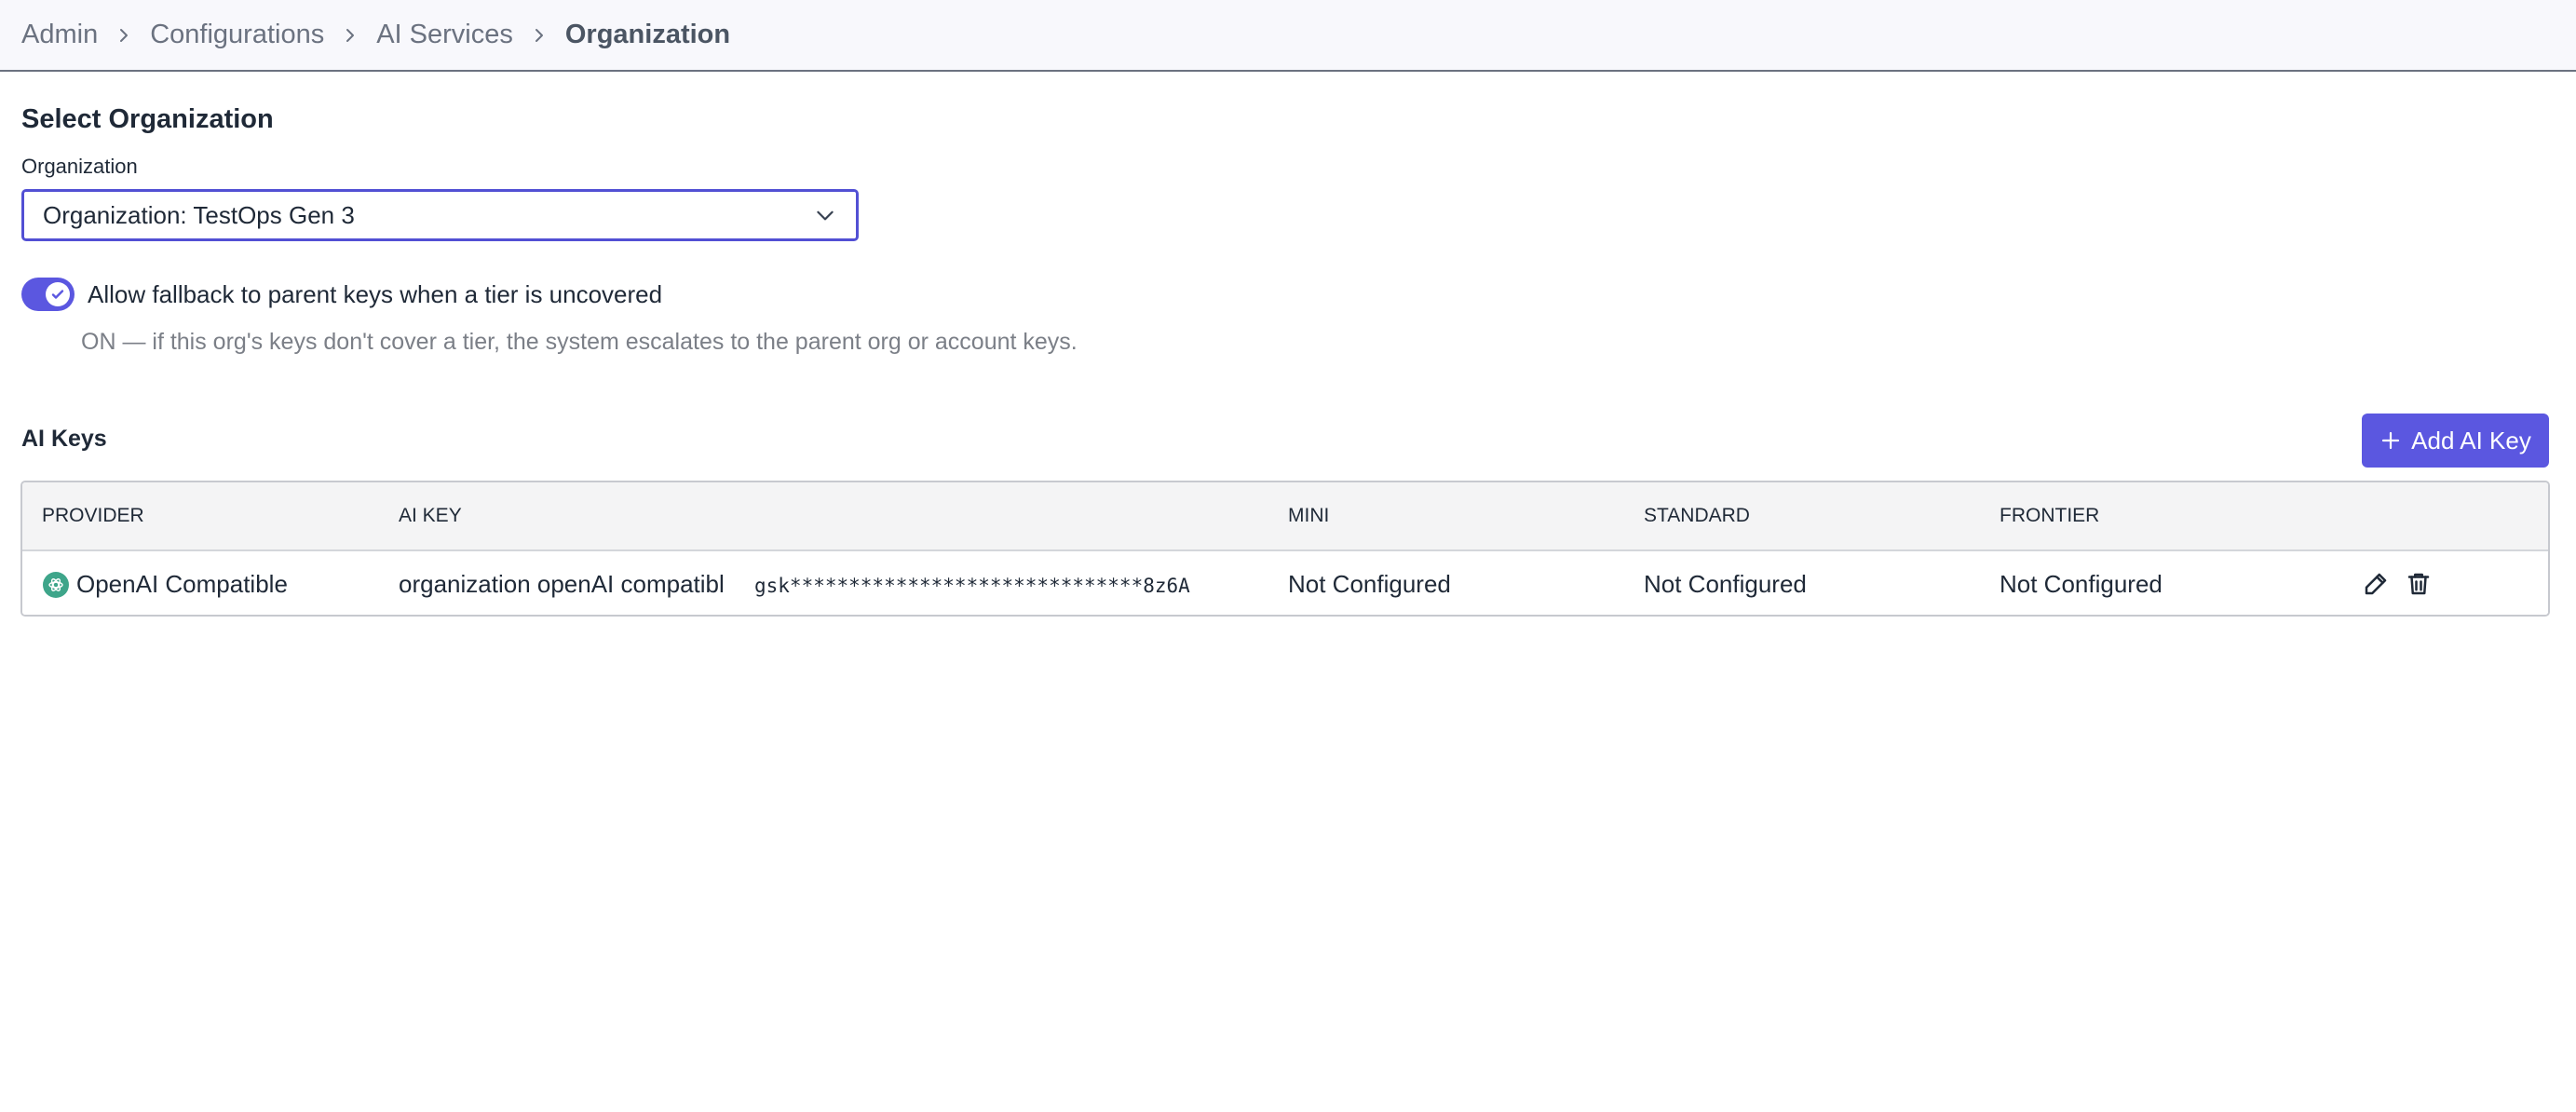 This screenshot has height=1112, width=2576. Describe the element at coordinates (56, 585) in the screenshot. I see `openai-icon` at that location.